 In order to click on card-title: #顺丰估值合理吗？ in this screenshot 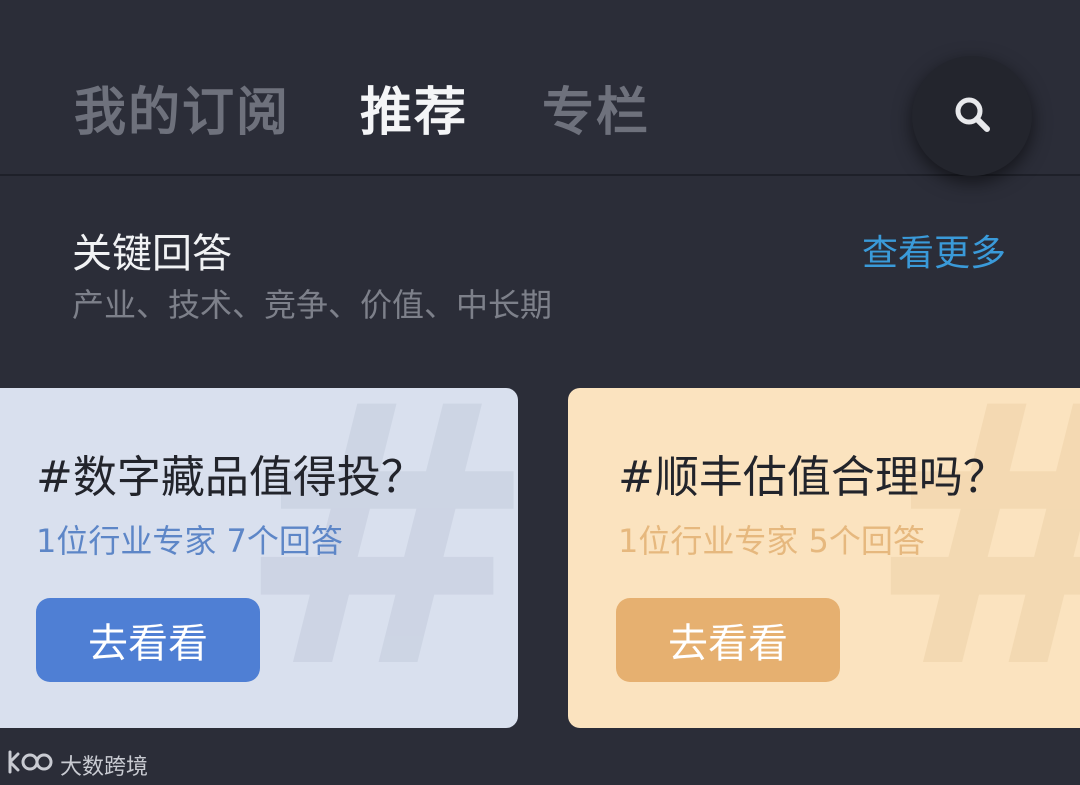, I will do `click(812, 477)`.